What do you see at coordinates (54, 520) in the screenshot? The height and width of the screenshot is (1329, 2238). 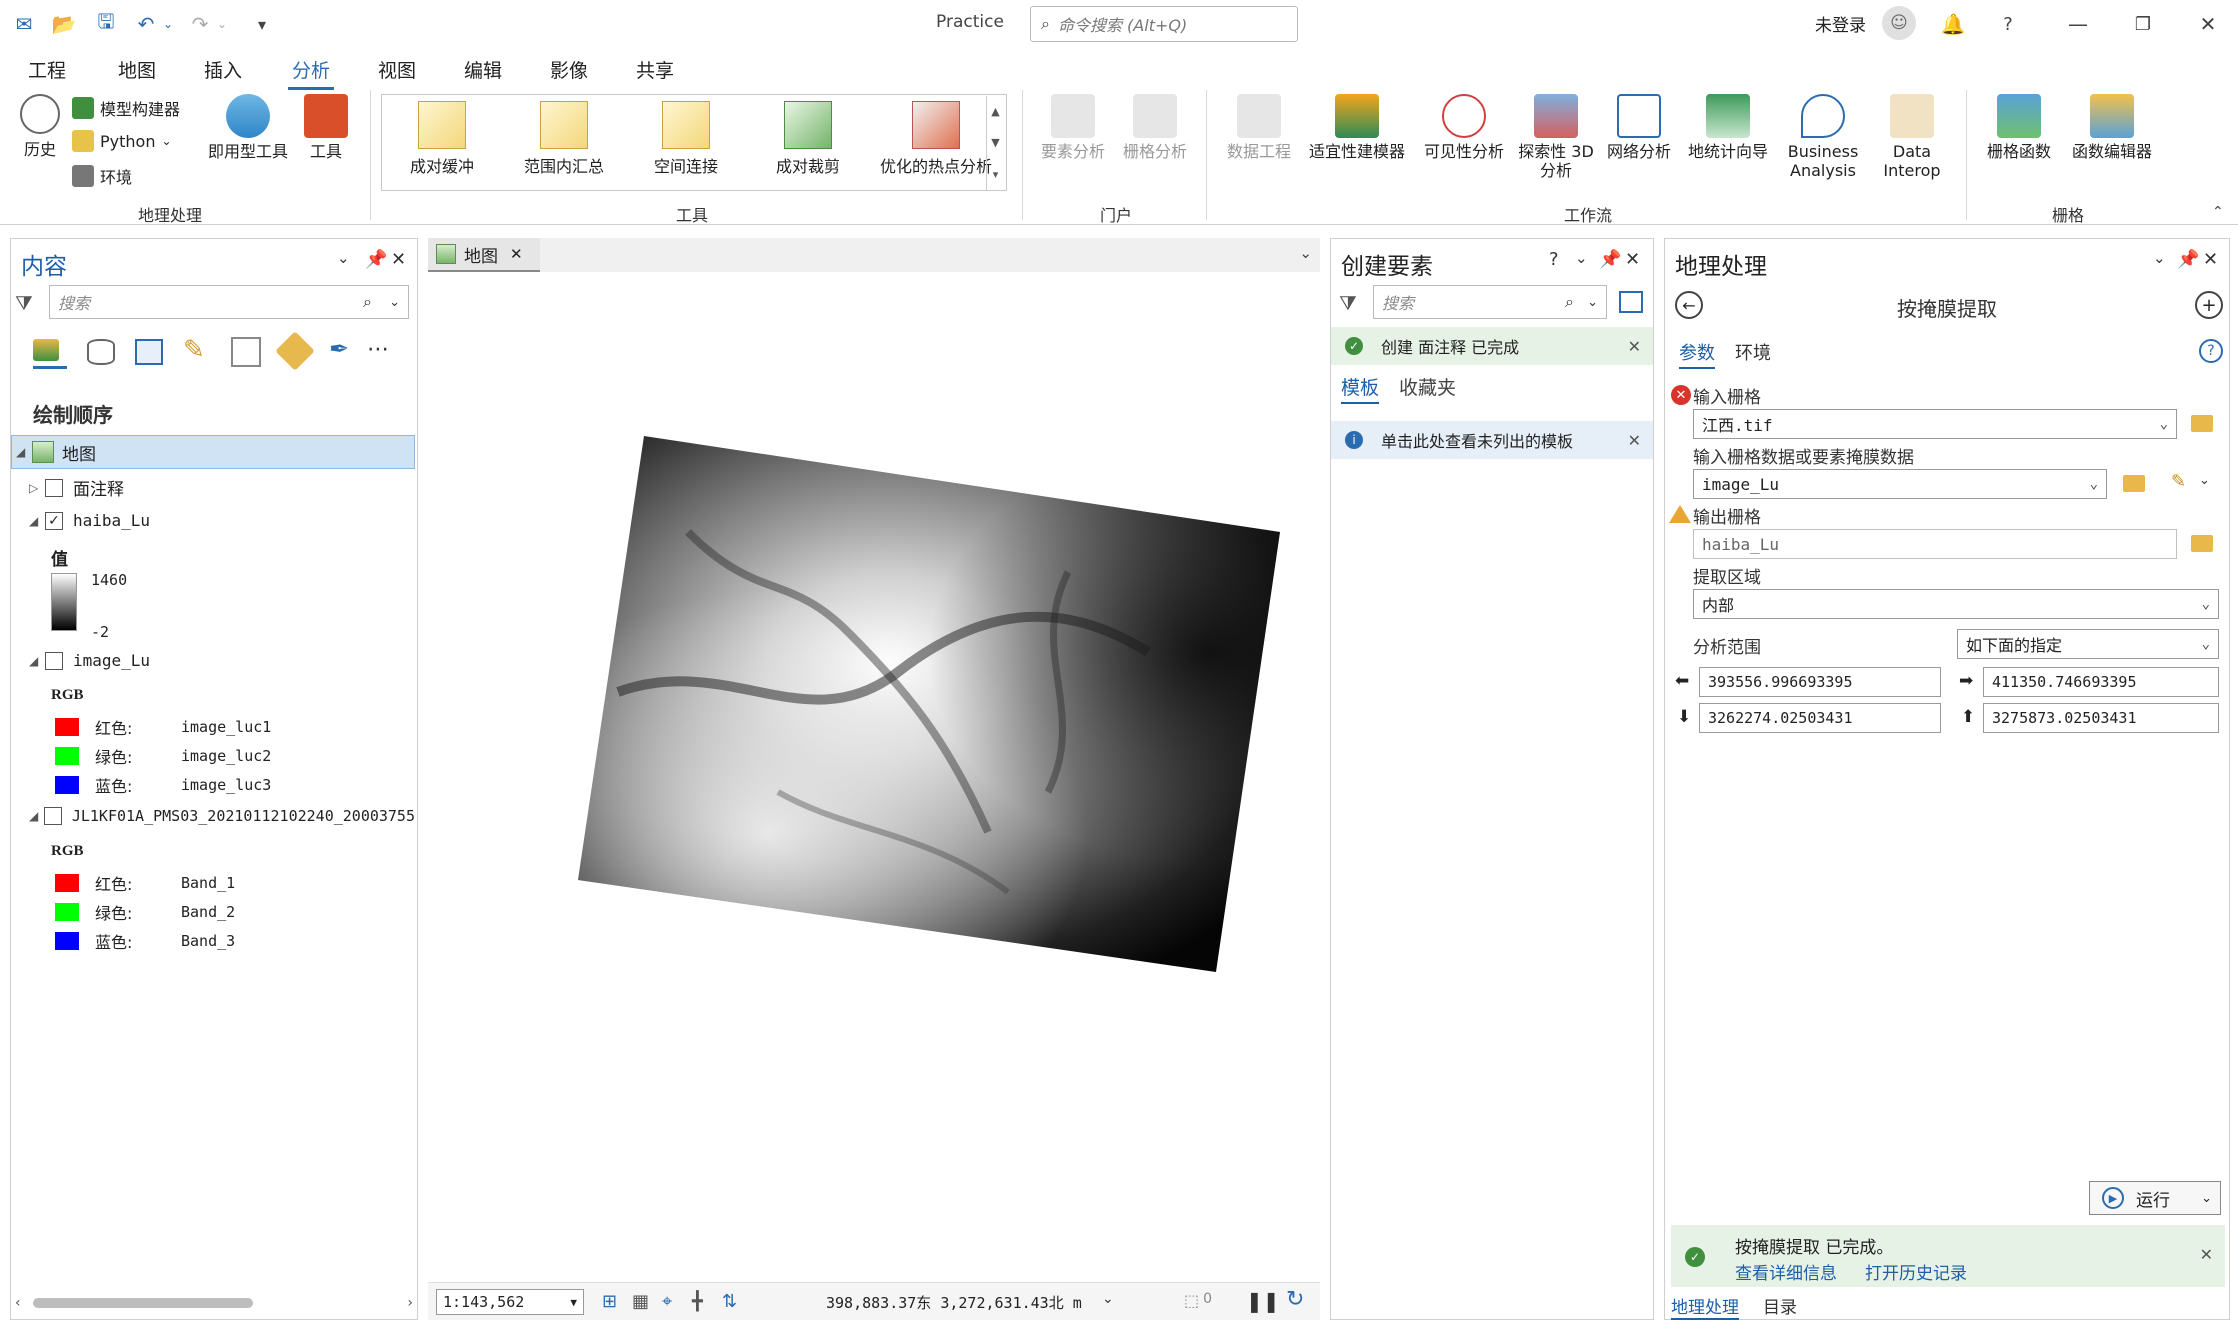 I see `layer-visibility-checkbox: ✓` at bounding box center [54, 520].